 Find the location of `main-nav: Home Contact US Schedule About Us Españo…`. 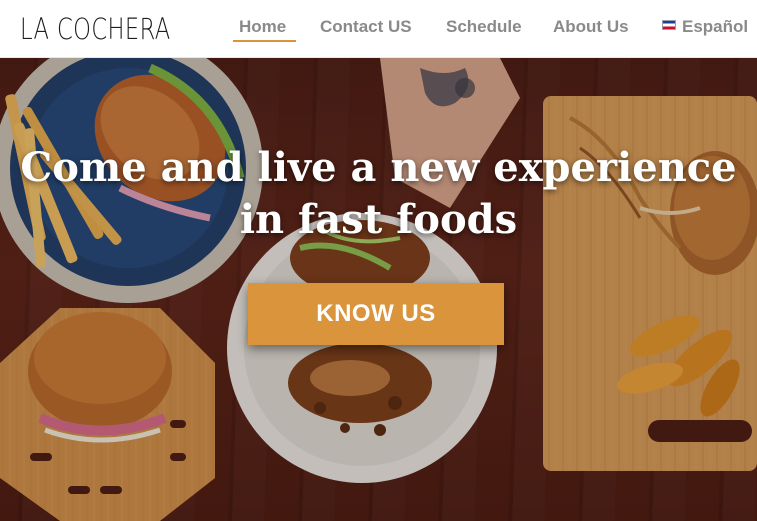

main-nav: Home Contact US Schedule About Us Españo… is located at coordinates (378, 29).